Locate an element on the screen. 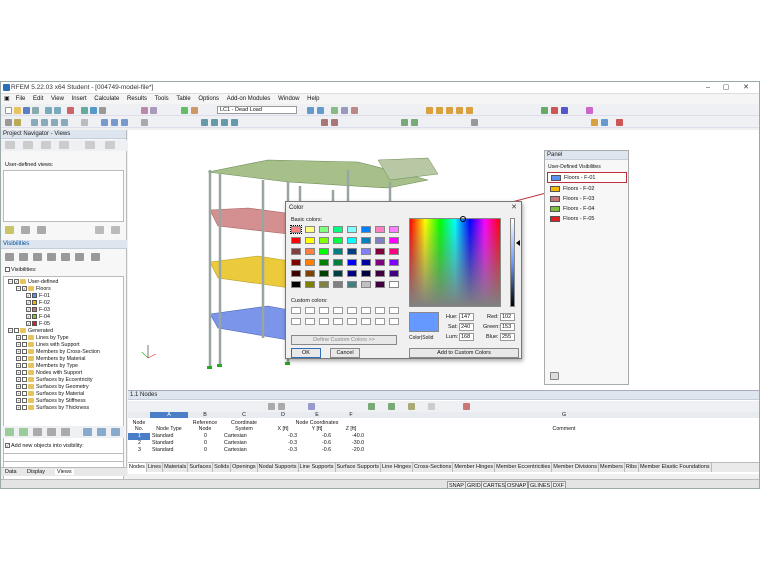 Image resolution: width=760 pixels, height=570 pixels. menu-tools: Tools is located at coordinates (162, 99).